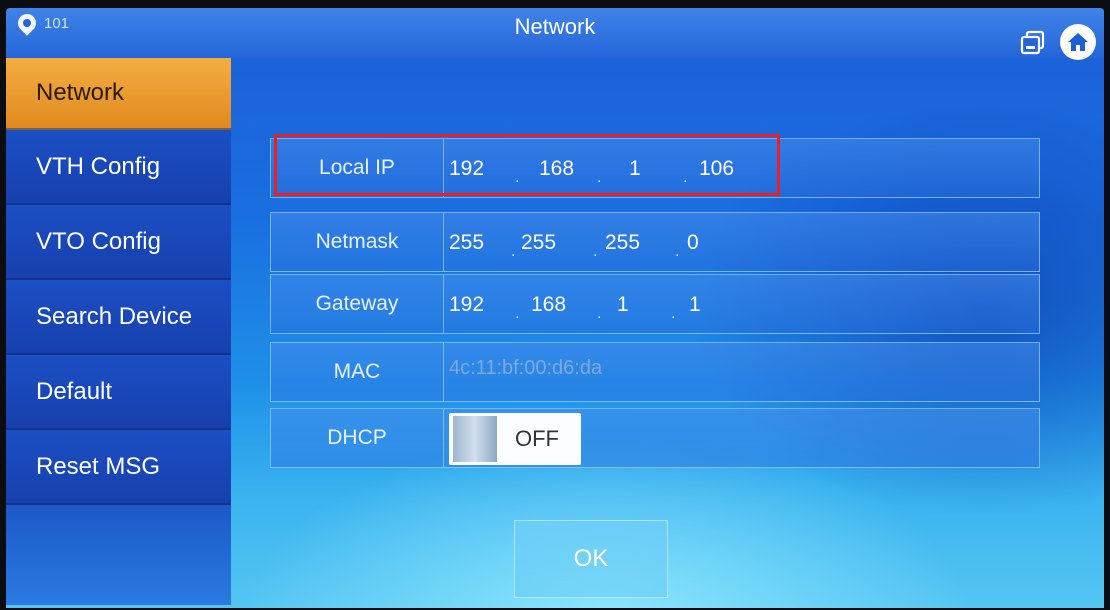  I want to click on page-title: Network, so click(555, 26).